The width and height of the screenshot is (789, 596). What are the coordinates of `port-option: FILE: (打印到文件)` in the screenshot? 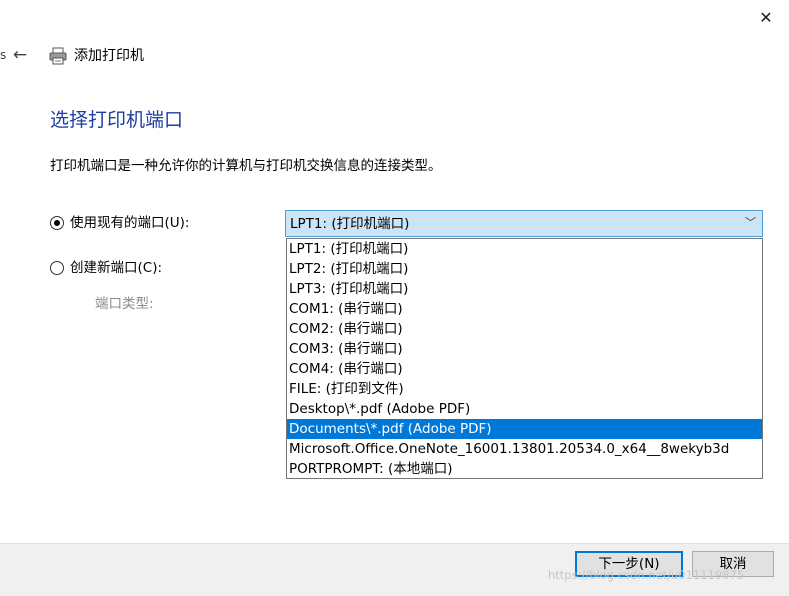 It's located at (524, 389).